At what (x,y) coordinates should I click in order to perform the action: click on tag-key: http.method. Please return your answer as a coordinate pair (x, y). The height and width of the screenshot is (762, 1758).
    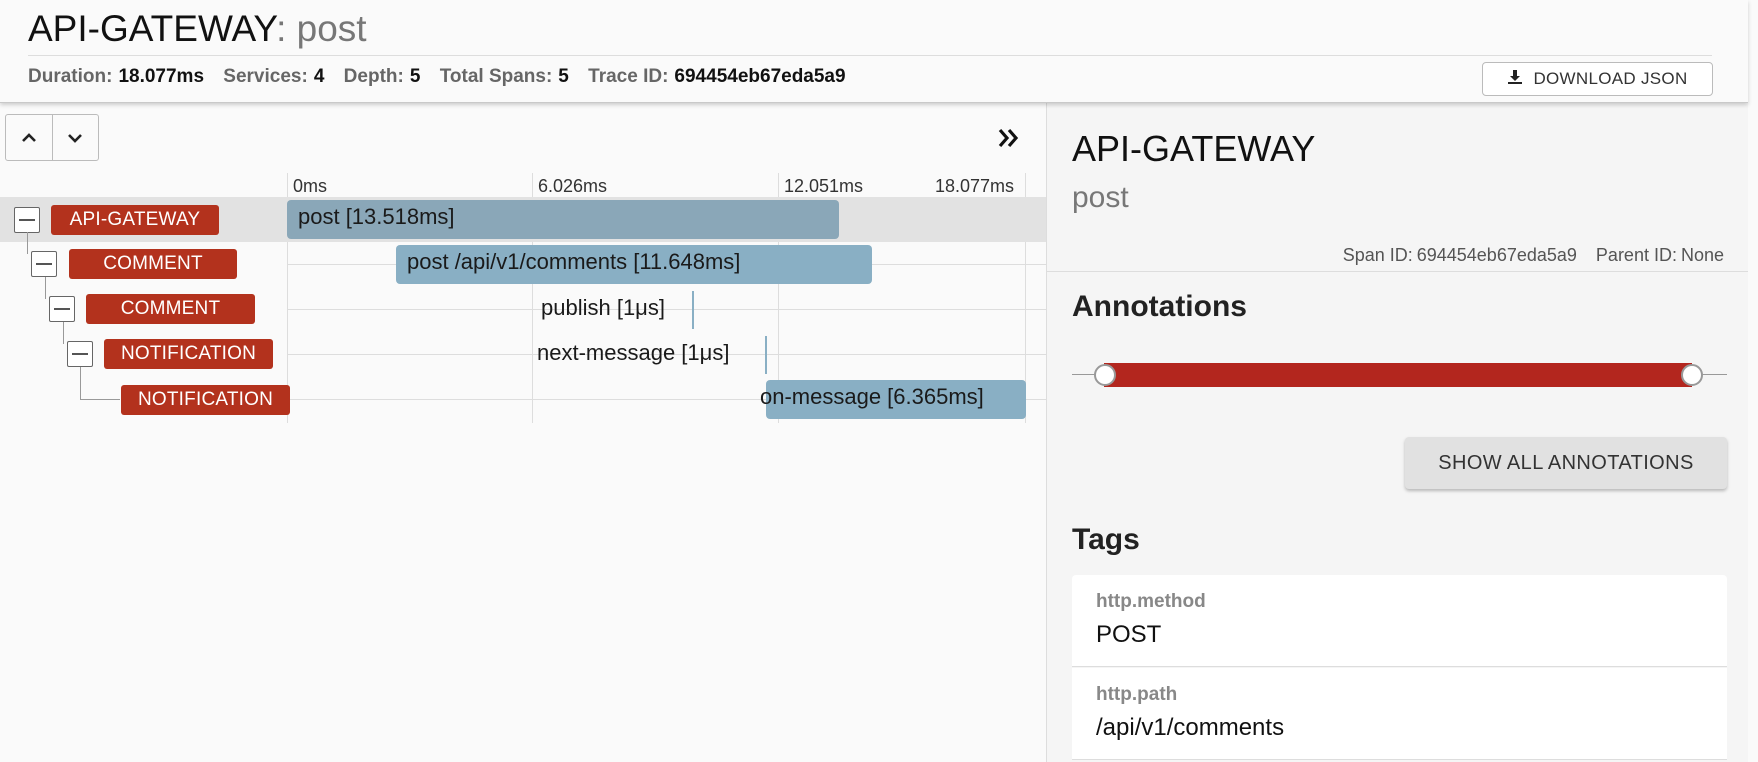
    Looking at the image, I should click on (1151, 601).